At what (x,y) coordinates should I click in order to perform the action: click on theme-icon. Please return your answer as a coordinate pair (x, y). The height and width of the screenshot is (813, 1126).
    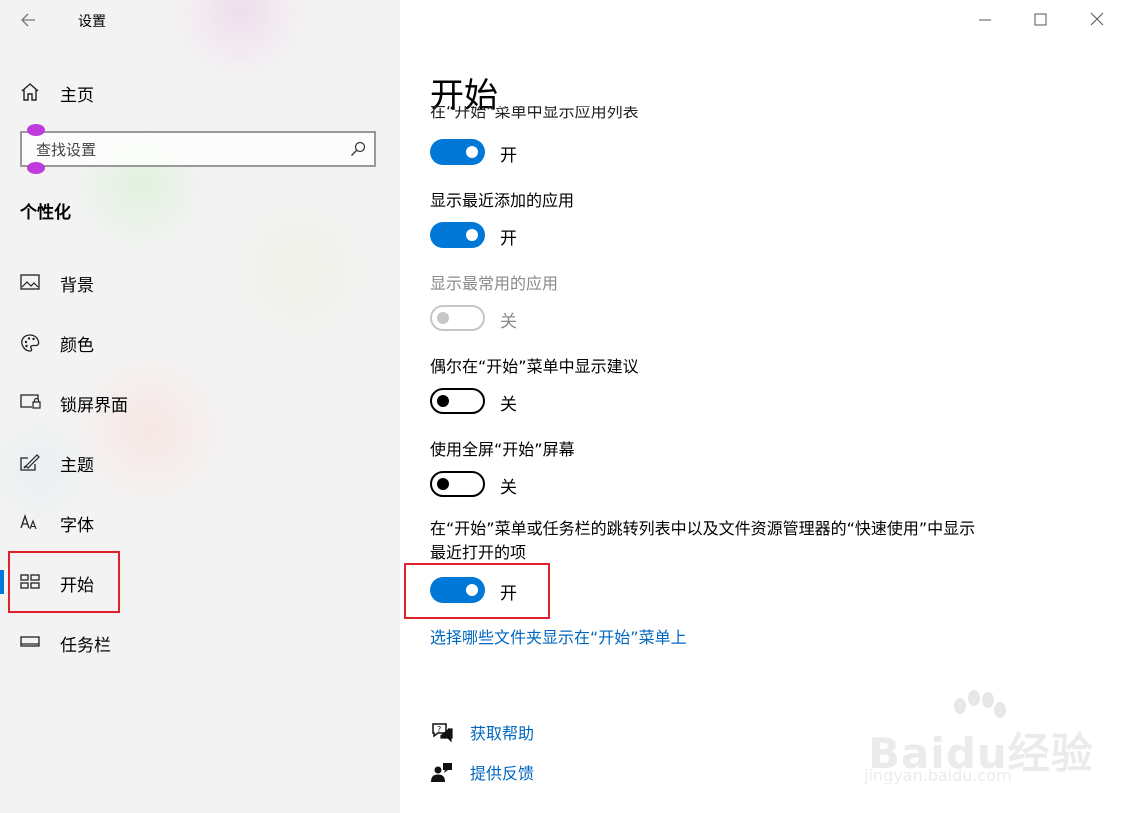
    Looking at the image, I should click on (30, 462).